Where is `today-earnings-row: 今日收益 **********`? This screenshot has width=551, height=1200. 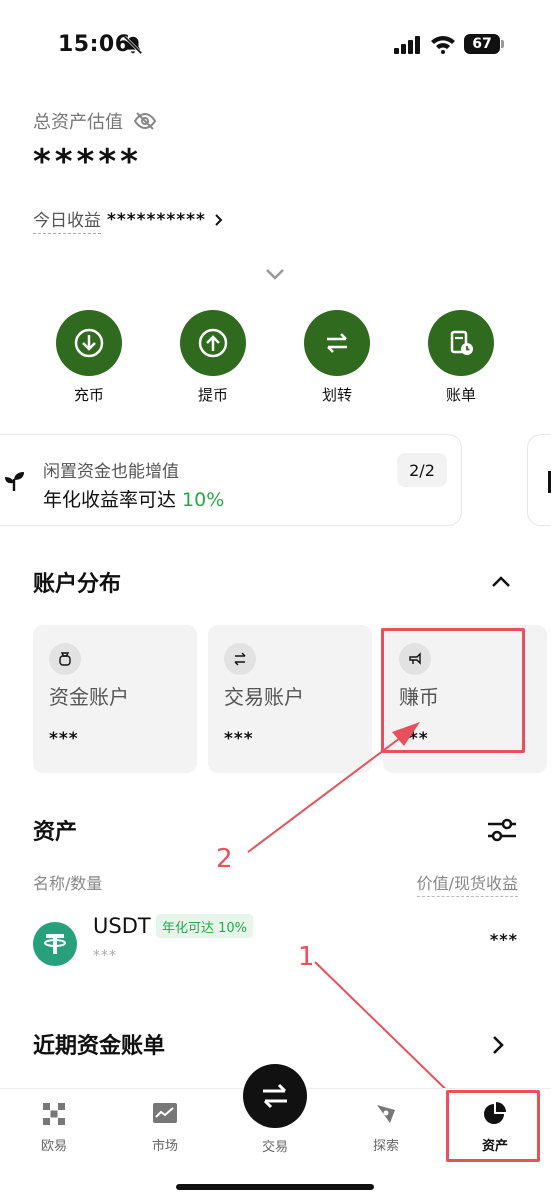 today-earnings-row: 今日收益 ********** is located at coordinates (129, 220).